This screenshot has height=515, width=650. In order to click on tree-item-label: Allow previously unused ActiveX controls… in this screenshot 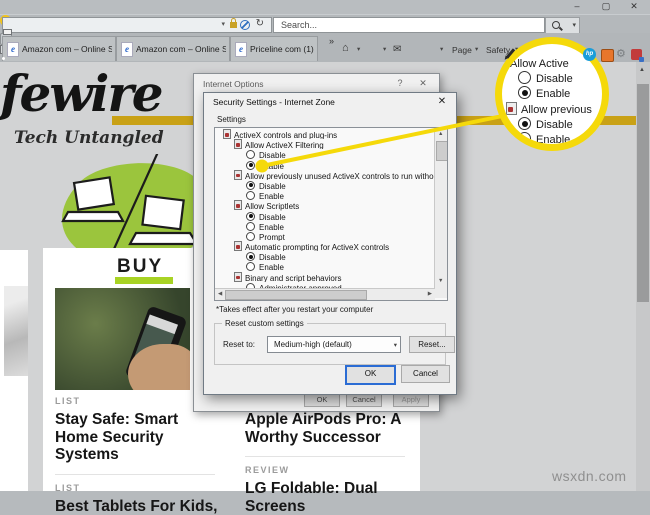, I will do `click(340, 176)`.